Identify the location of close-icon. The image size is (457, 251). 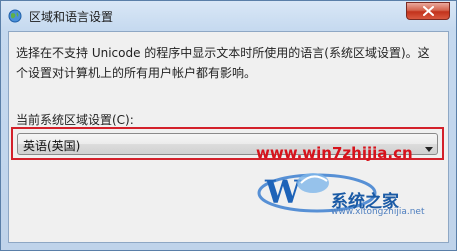
(428, 11).